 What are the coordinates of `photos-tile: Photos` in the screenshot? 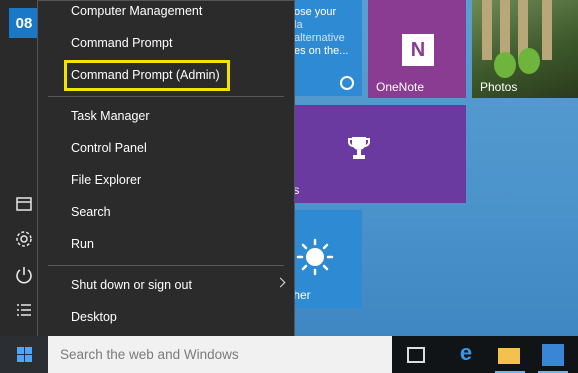 It's located at (525, 49).